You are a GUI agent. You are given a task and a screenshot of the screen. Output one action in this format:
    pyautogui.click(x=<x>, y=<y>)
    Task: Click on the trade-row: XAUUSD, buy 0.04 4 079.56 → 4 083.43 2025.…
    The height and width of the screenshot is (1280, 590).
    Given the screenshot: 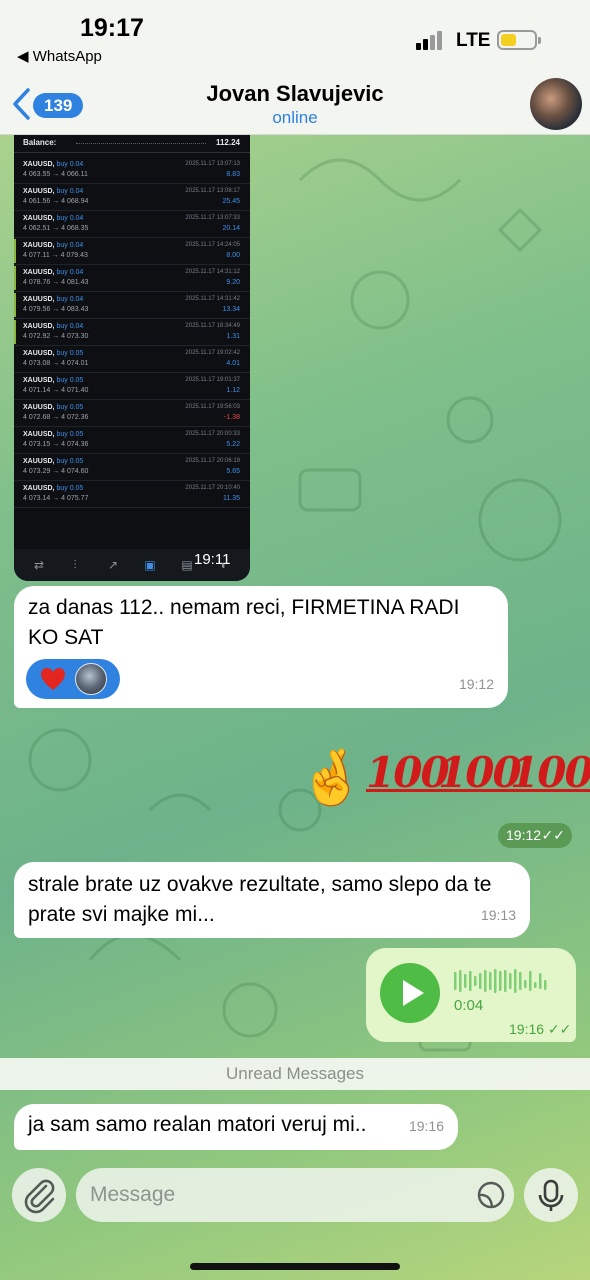 What is the action you would take?
    pyautogui.click(x=132, y=305)
    